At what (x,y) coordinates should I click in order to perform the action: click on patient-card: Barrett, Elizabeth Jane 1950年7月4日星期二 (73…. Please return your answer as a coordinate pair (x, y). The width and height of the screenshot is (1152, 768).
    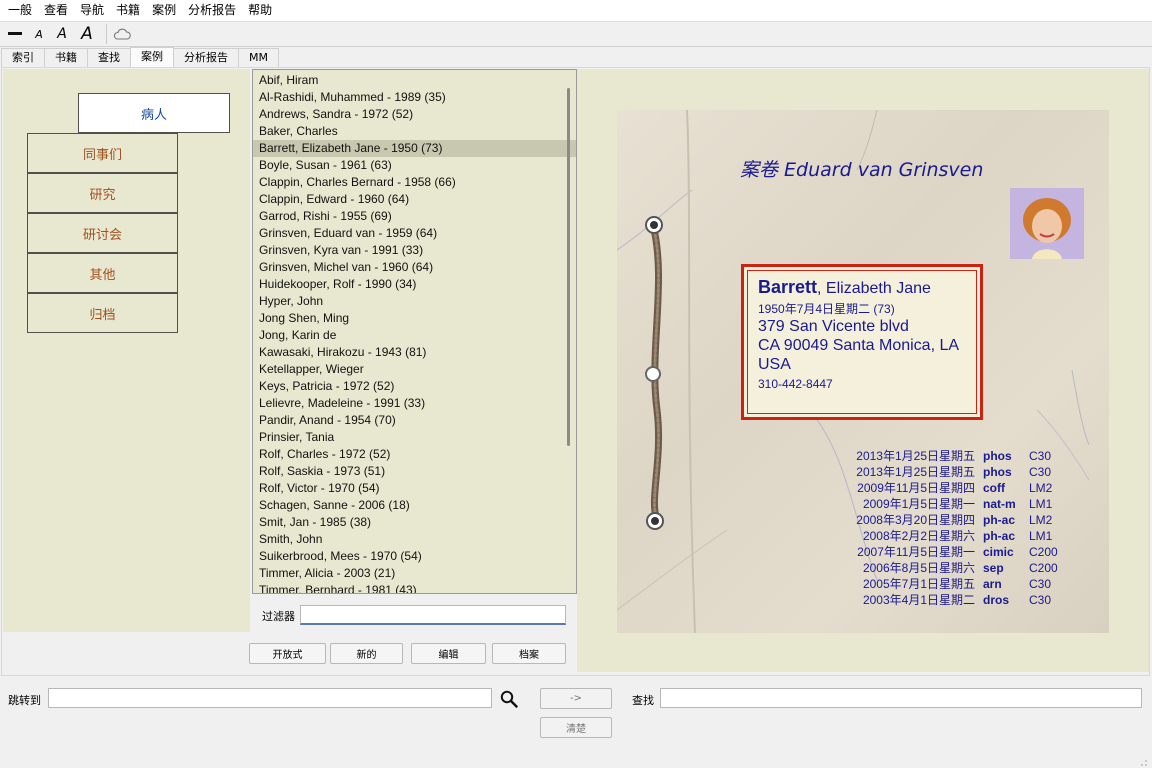
    Looking at the image, I should click on (862, 342).